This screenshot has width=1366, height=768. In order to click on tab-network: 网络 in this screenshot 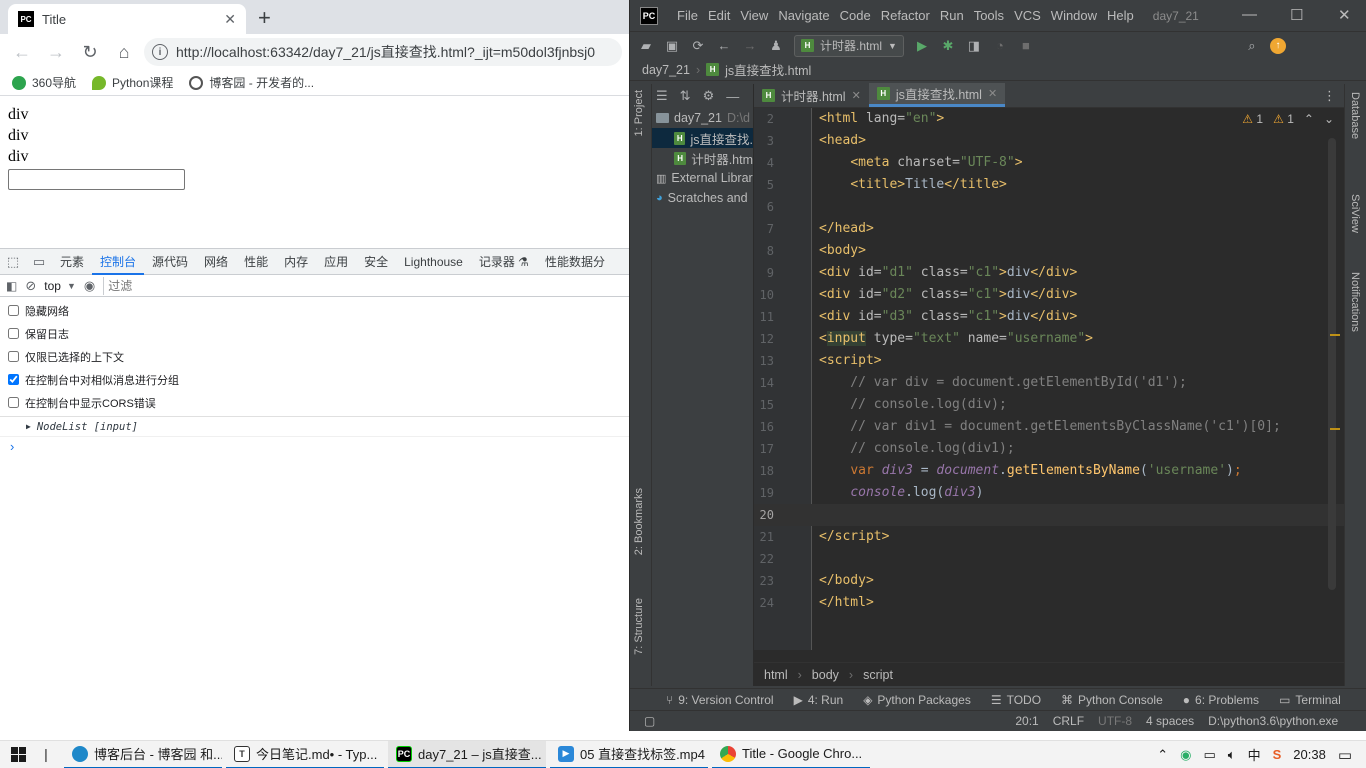, I will do `click(216, 262)`.